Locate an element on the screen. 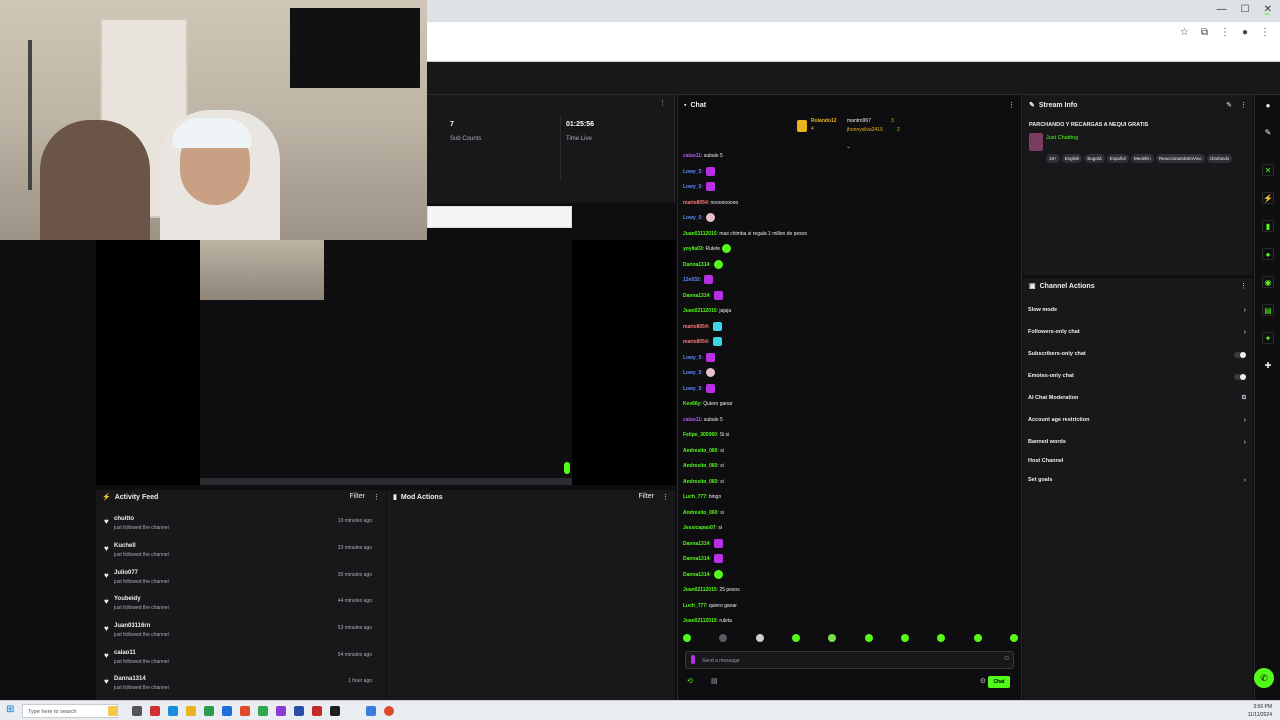 This screenshot has width=1280, height=720. account-age-row: Account age restriction › is located at coordinates (1138, 422).